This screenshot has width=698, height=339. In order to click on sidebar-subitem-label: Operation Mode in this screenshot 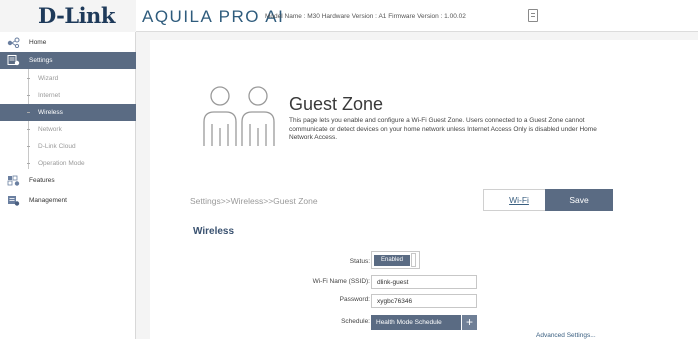, I will do `click(61, 163)`.